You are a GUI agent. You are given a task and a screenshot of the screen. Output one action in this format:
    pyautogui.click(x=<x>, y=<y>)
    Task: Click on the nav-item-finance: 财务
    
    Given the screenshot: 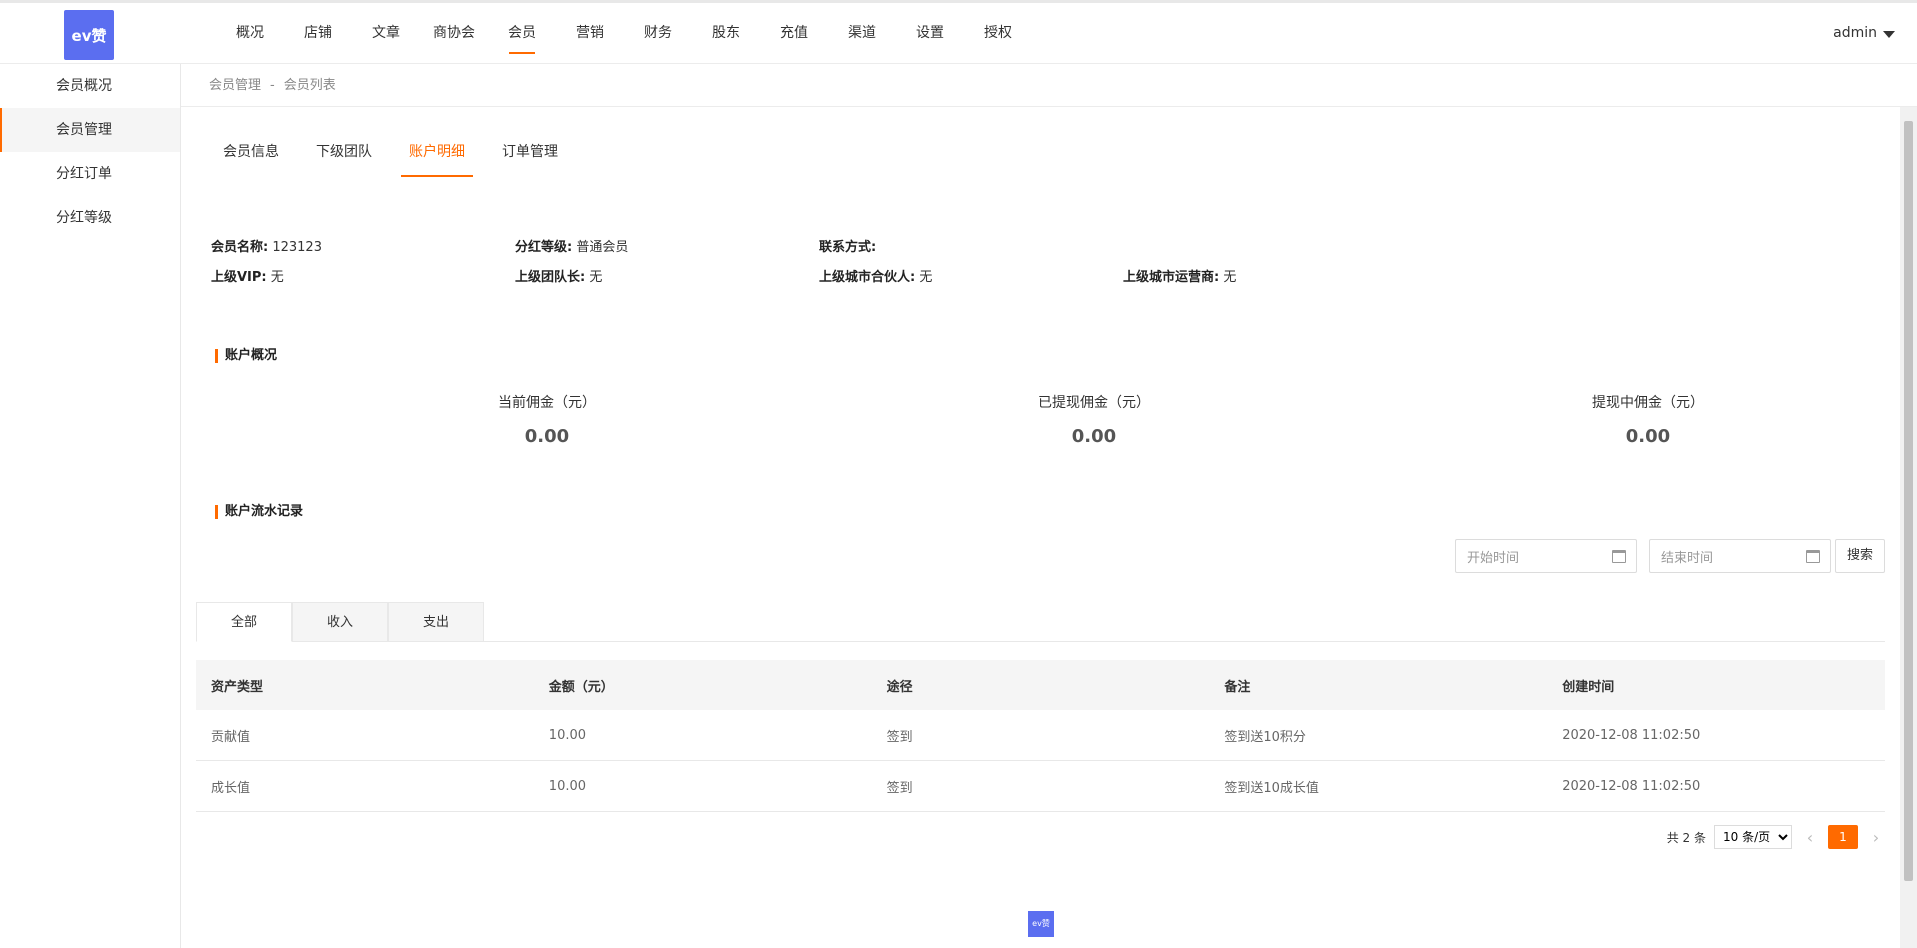 What is the action you would take?
    pyautogui.click(x=658, y=33)
    